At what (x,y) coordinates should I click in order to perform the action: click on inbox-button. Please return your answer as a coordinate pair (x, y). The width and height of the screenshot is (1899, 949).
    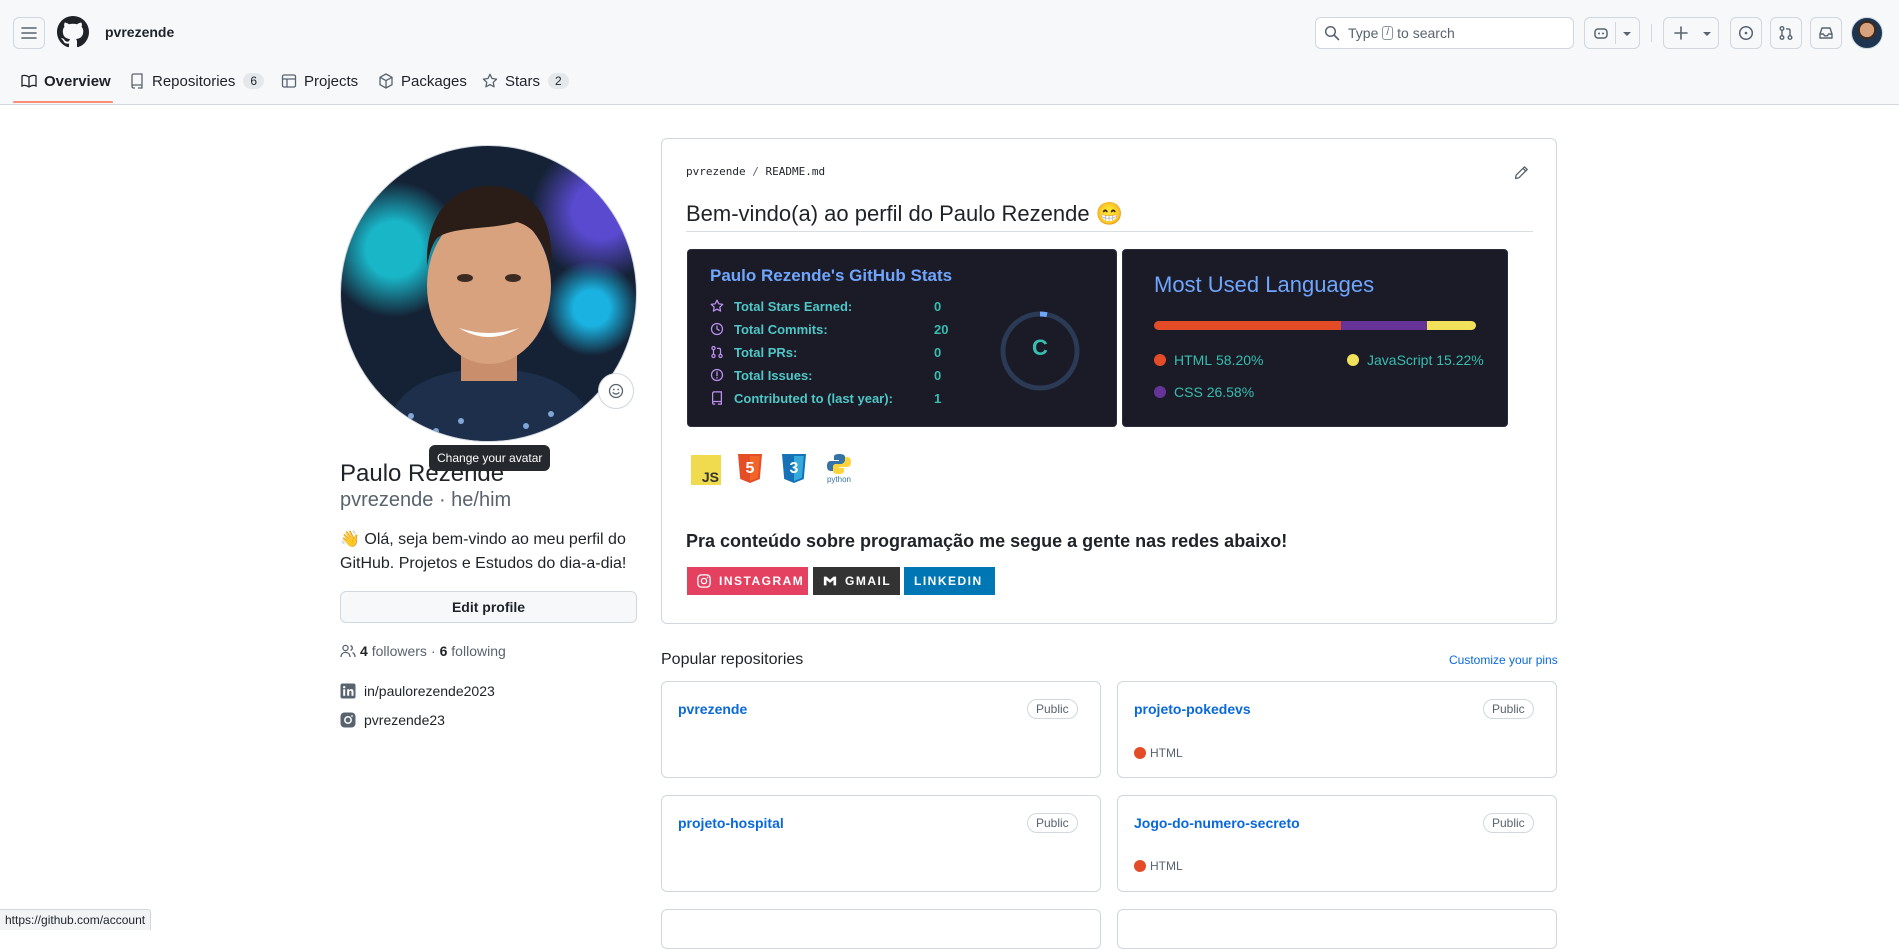
    Looking at the image, I should click on (1826, 33).